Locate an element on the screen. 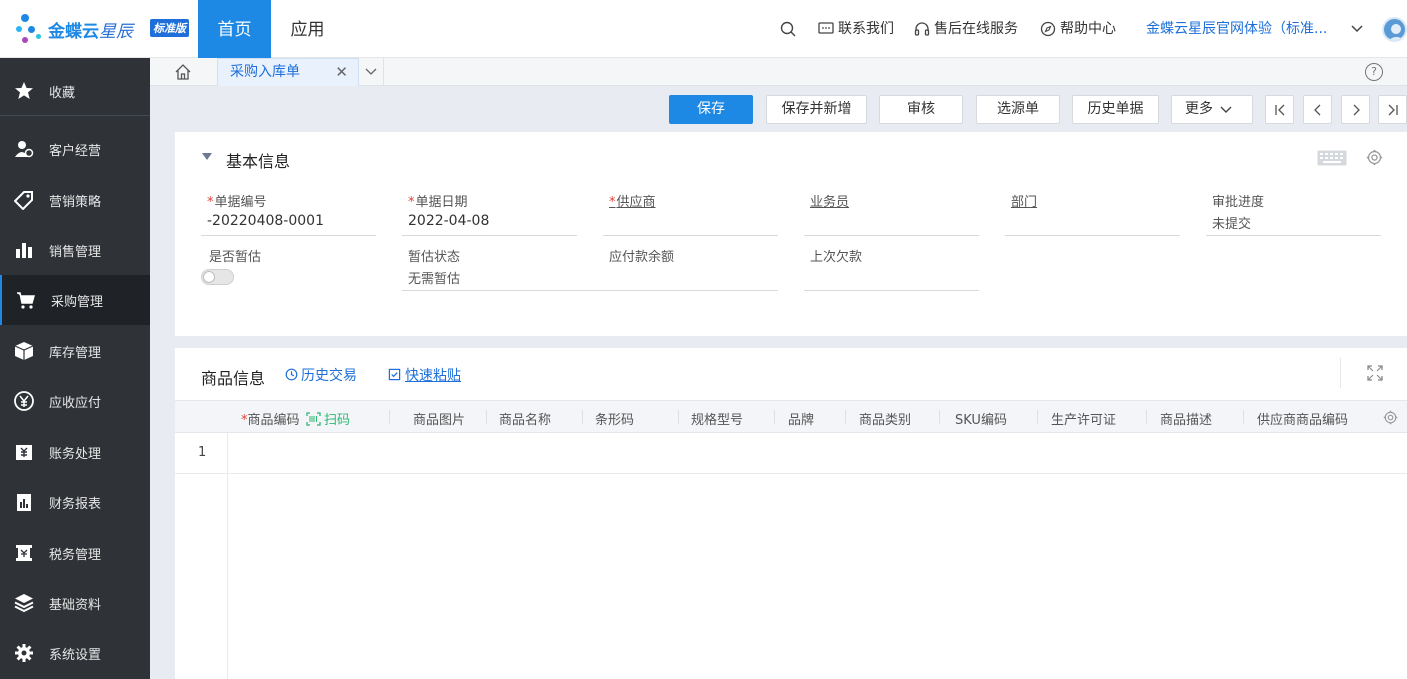  divider is located at coordinates (1340, 373).